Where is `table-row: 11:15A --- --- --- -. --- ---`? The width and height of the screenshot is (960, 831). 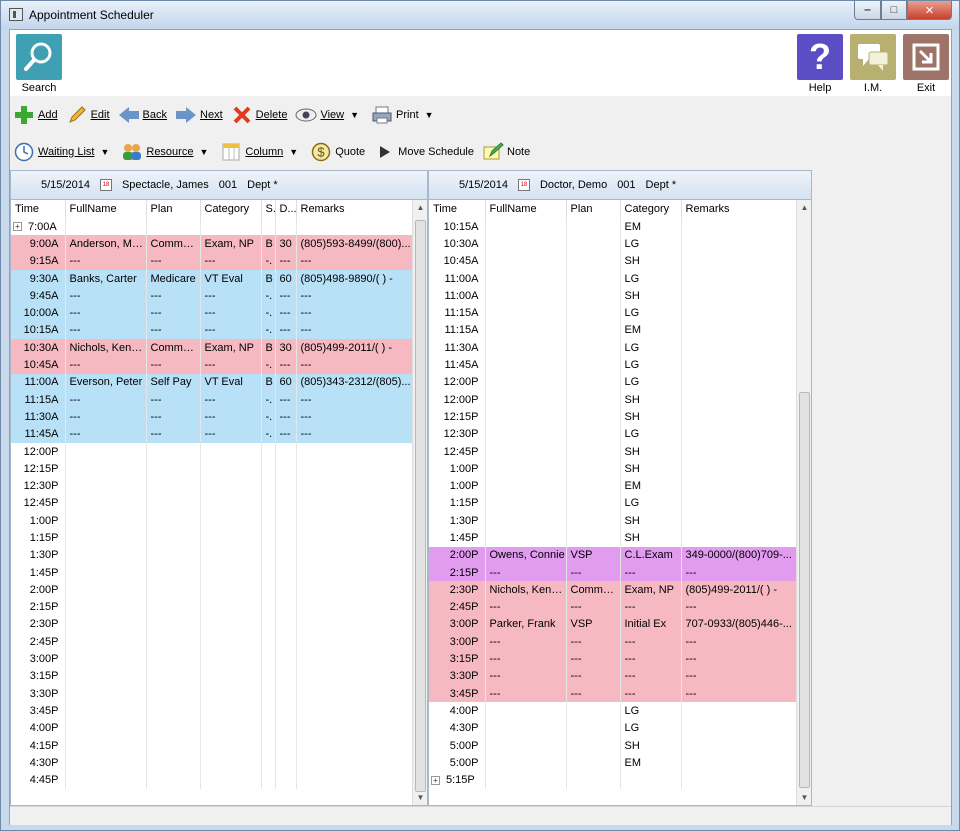
table-row: 11:15A --- --- --- -. --- --- is located at coordinates (212, 399).